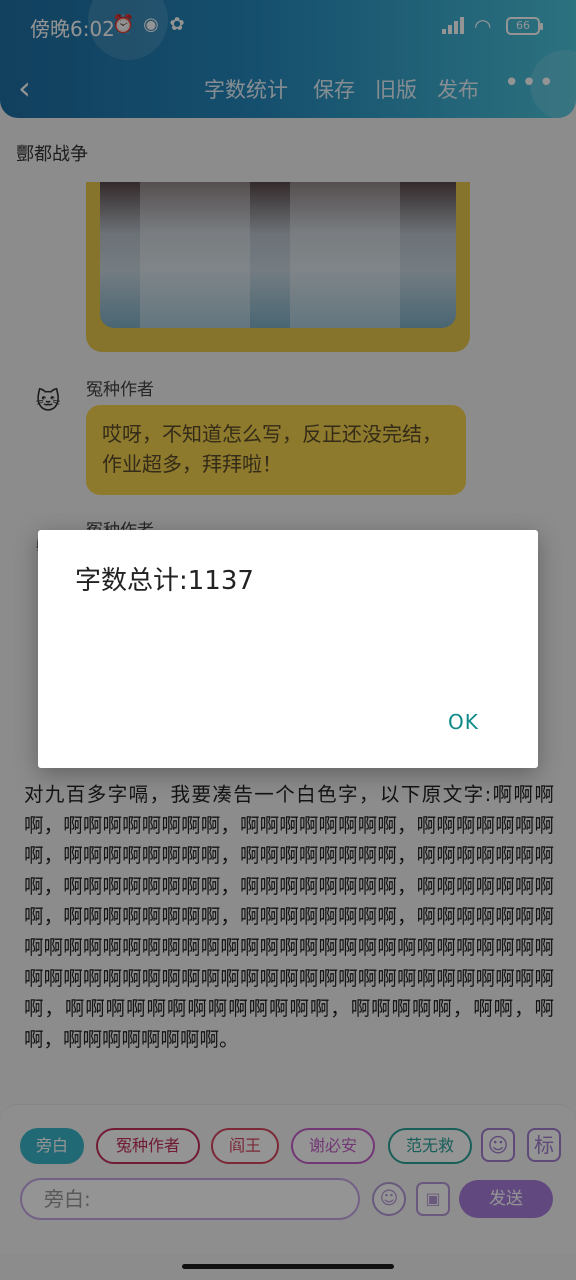 Image resolution: width=576 pixels, height=1280 pixels. What do you see at coordinates (463, 722) in the screenshot?
I see `ok-button: OK` at bounding box center [463, 722].